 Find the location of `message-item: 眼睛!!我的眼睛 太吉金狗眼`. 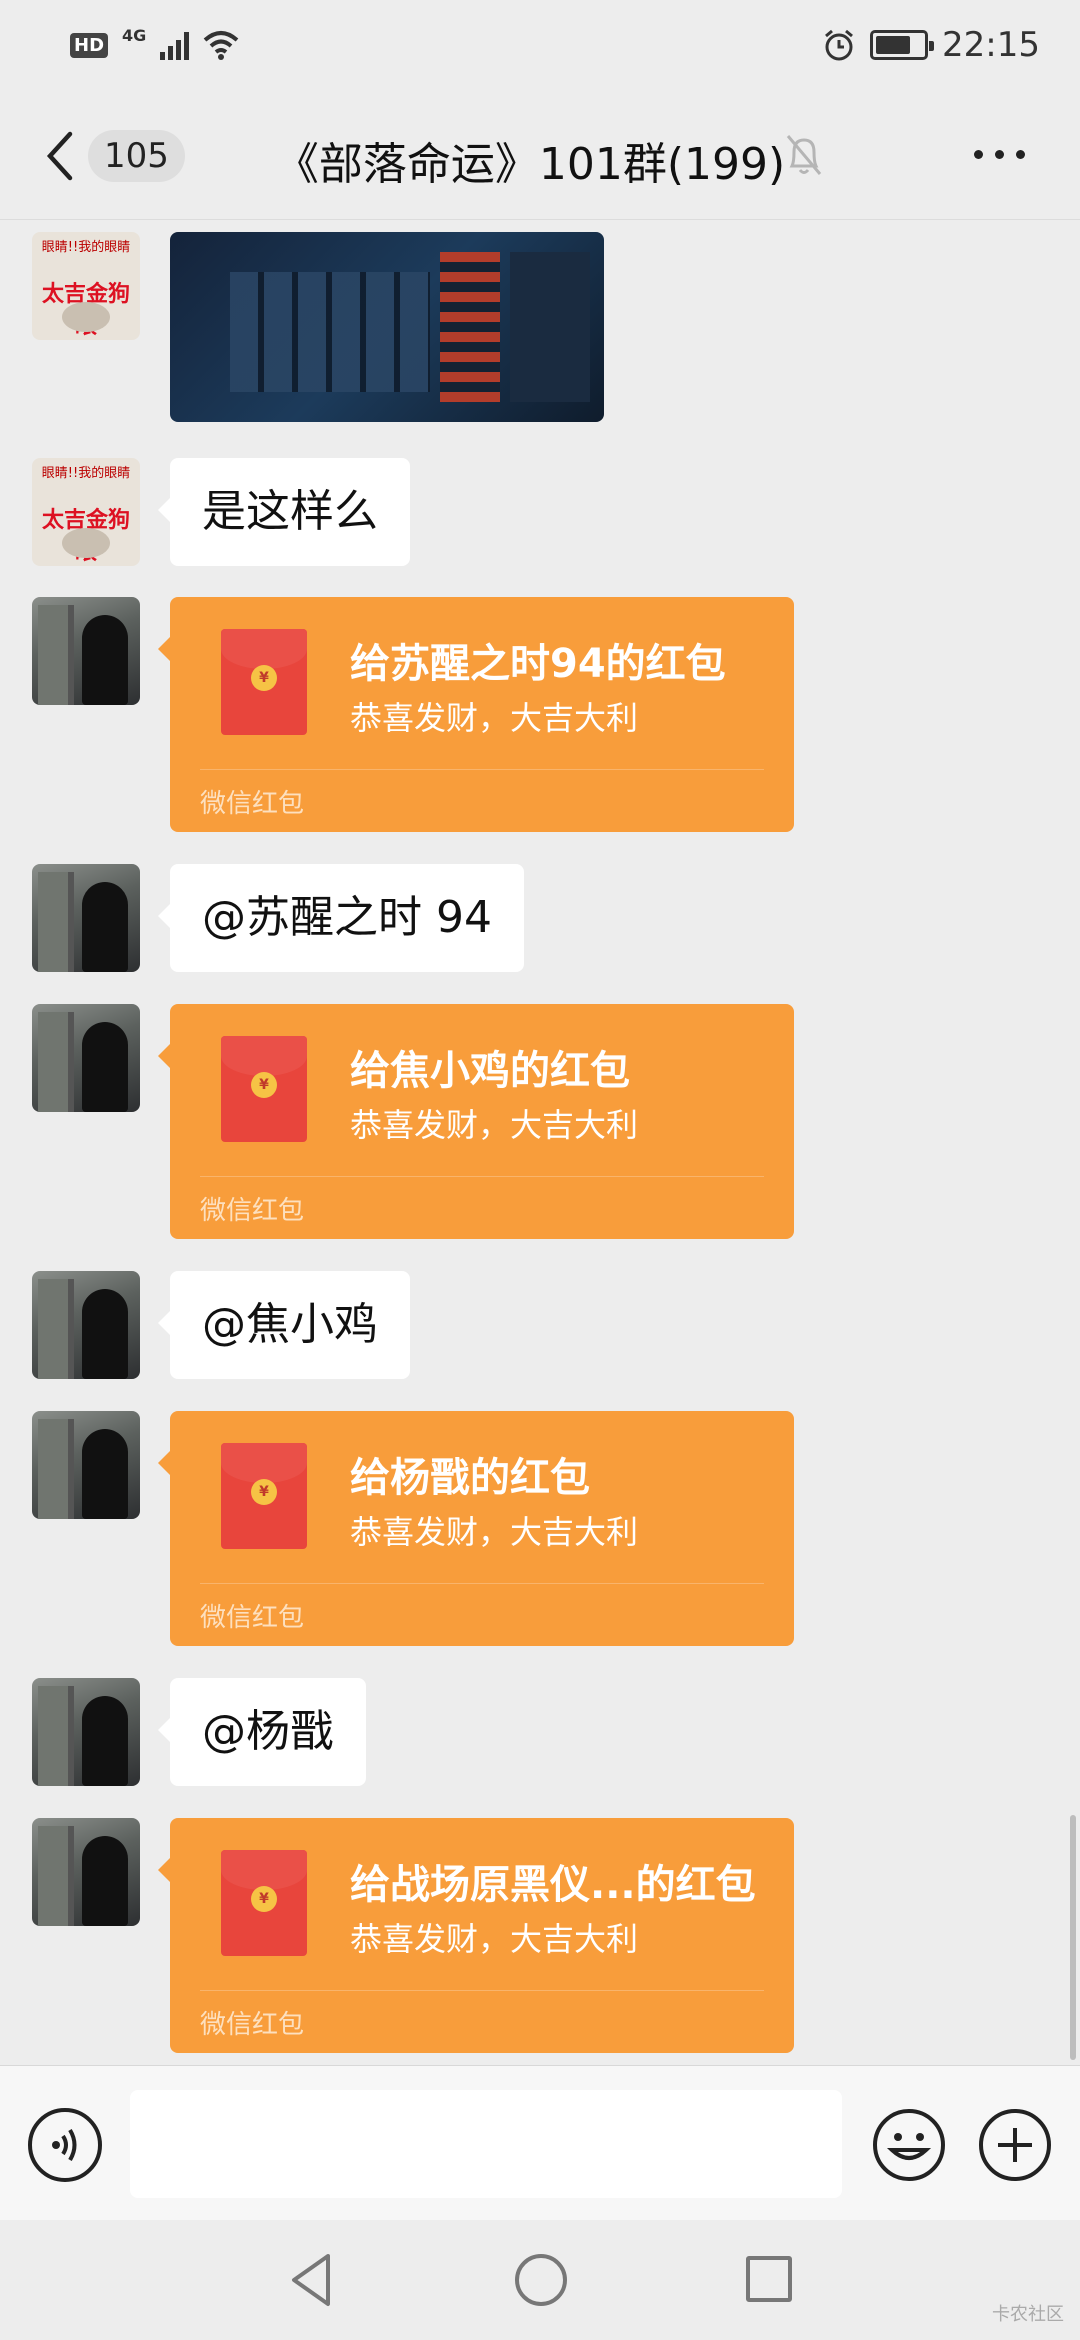

message-item: 眼睛!!我的眼睛 太吉金狗眼 is located at coordinates (532, 327).